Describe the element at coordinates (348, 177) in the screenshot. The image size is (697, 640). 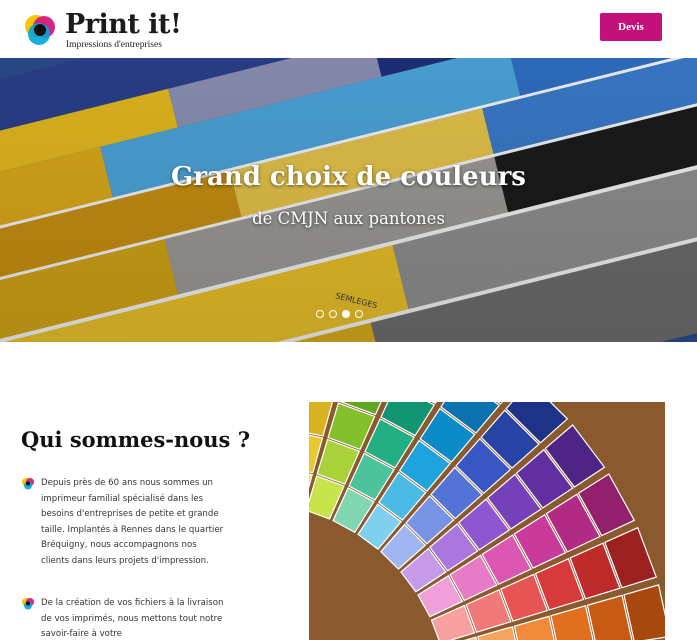
I see `hero-title: Grand choix de couleurs` at that location.